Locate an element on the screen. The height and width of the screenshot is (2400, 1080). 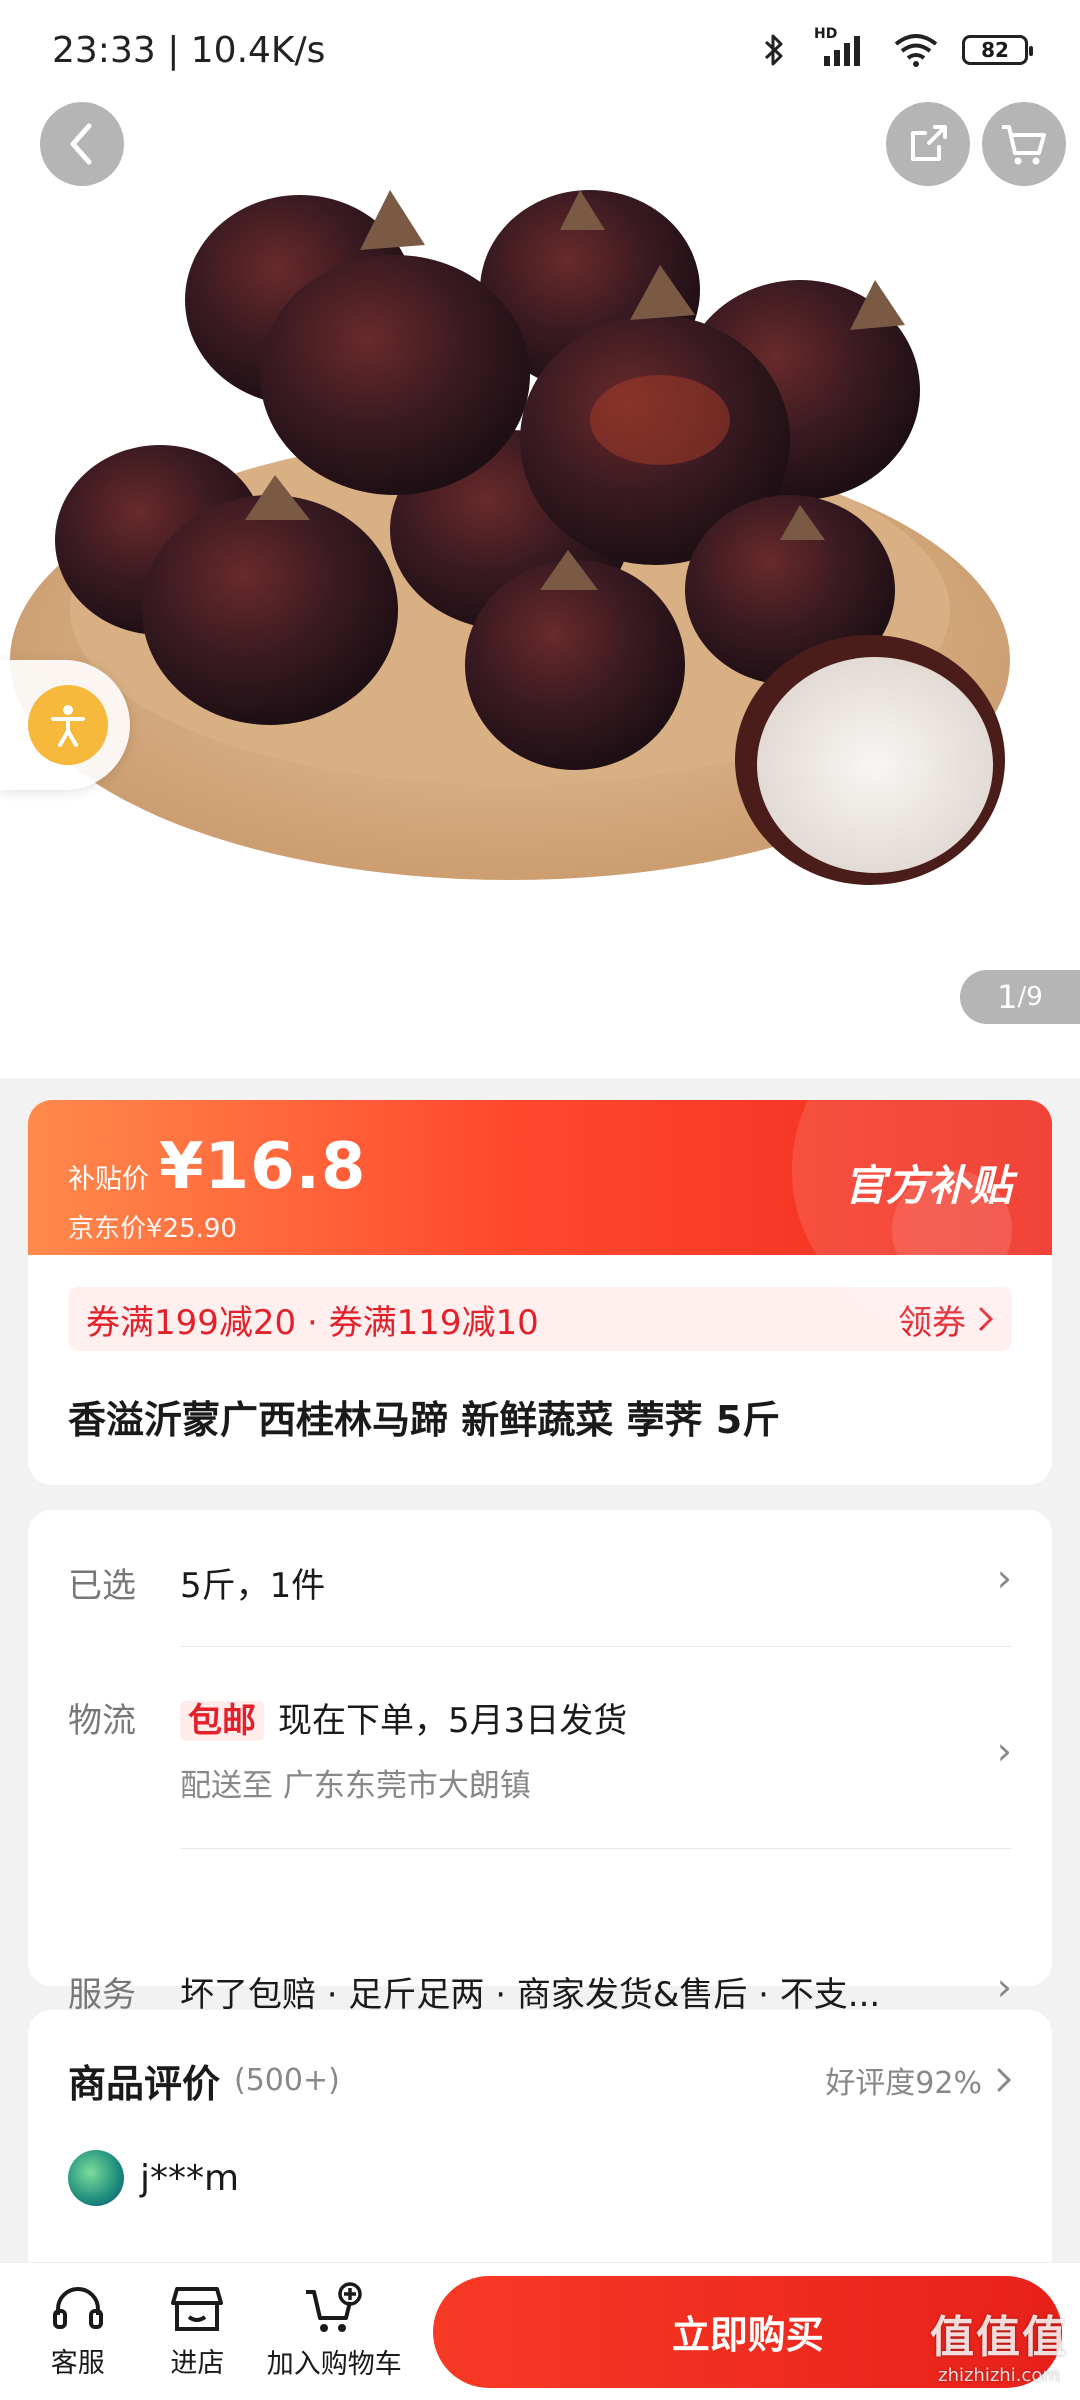
wifi-icon is located at coordinates (916, 50).